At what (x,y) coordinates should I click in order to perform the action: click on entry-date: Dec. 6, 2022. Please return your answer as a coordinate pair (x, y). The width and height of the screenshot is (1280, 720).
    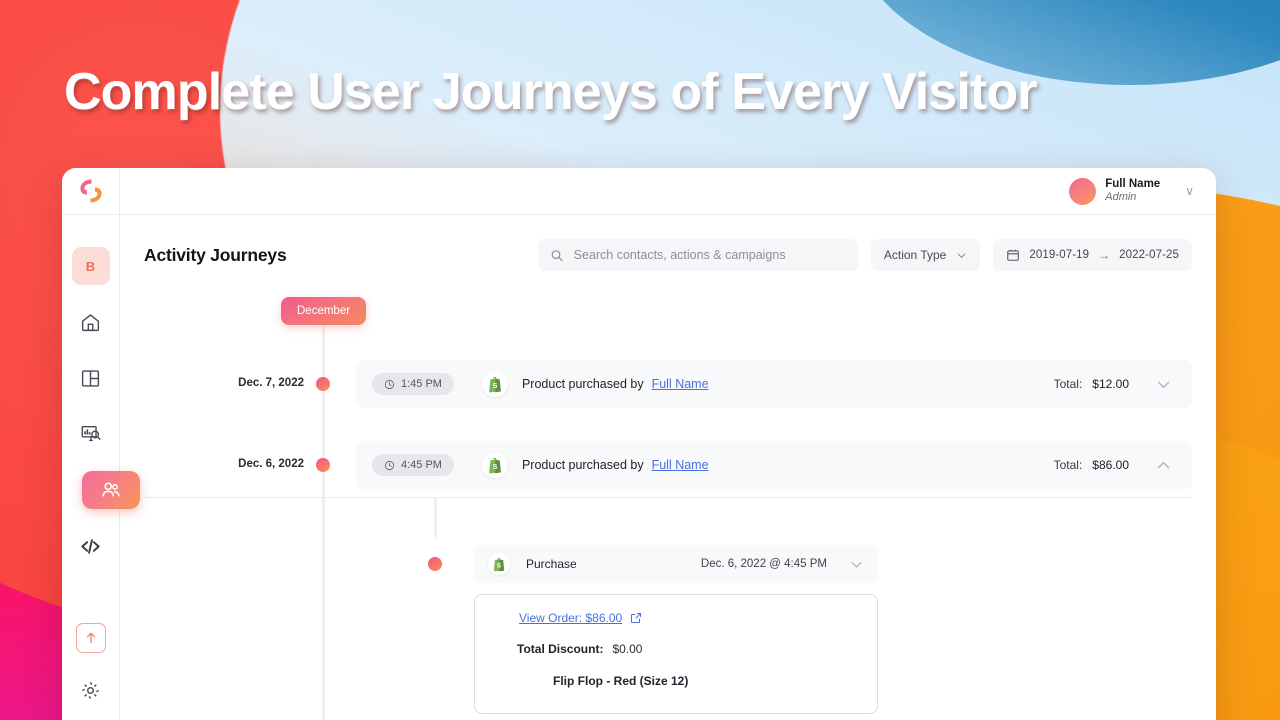
    Looking at the image, I should click on (271, 464).